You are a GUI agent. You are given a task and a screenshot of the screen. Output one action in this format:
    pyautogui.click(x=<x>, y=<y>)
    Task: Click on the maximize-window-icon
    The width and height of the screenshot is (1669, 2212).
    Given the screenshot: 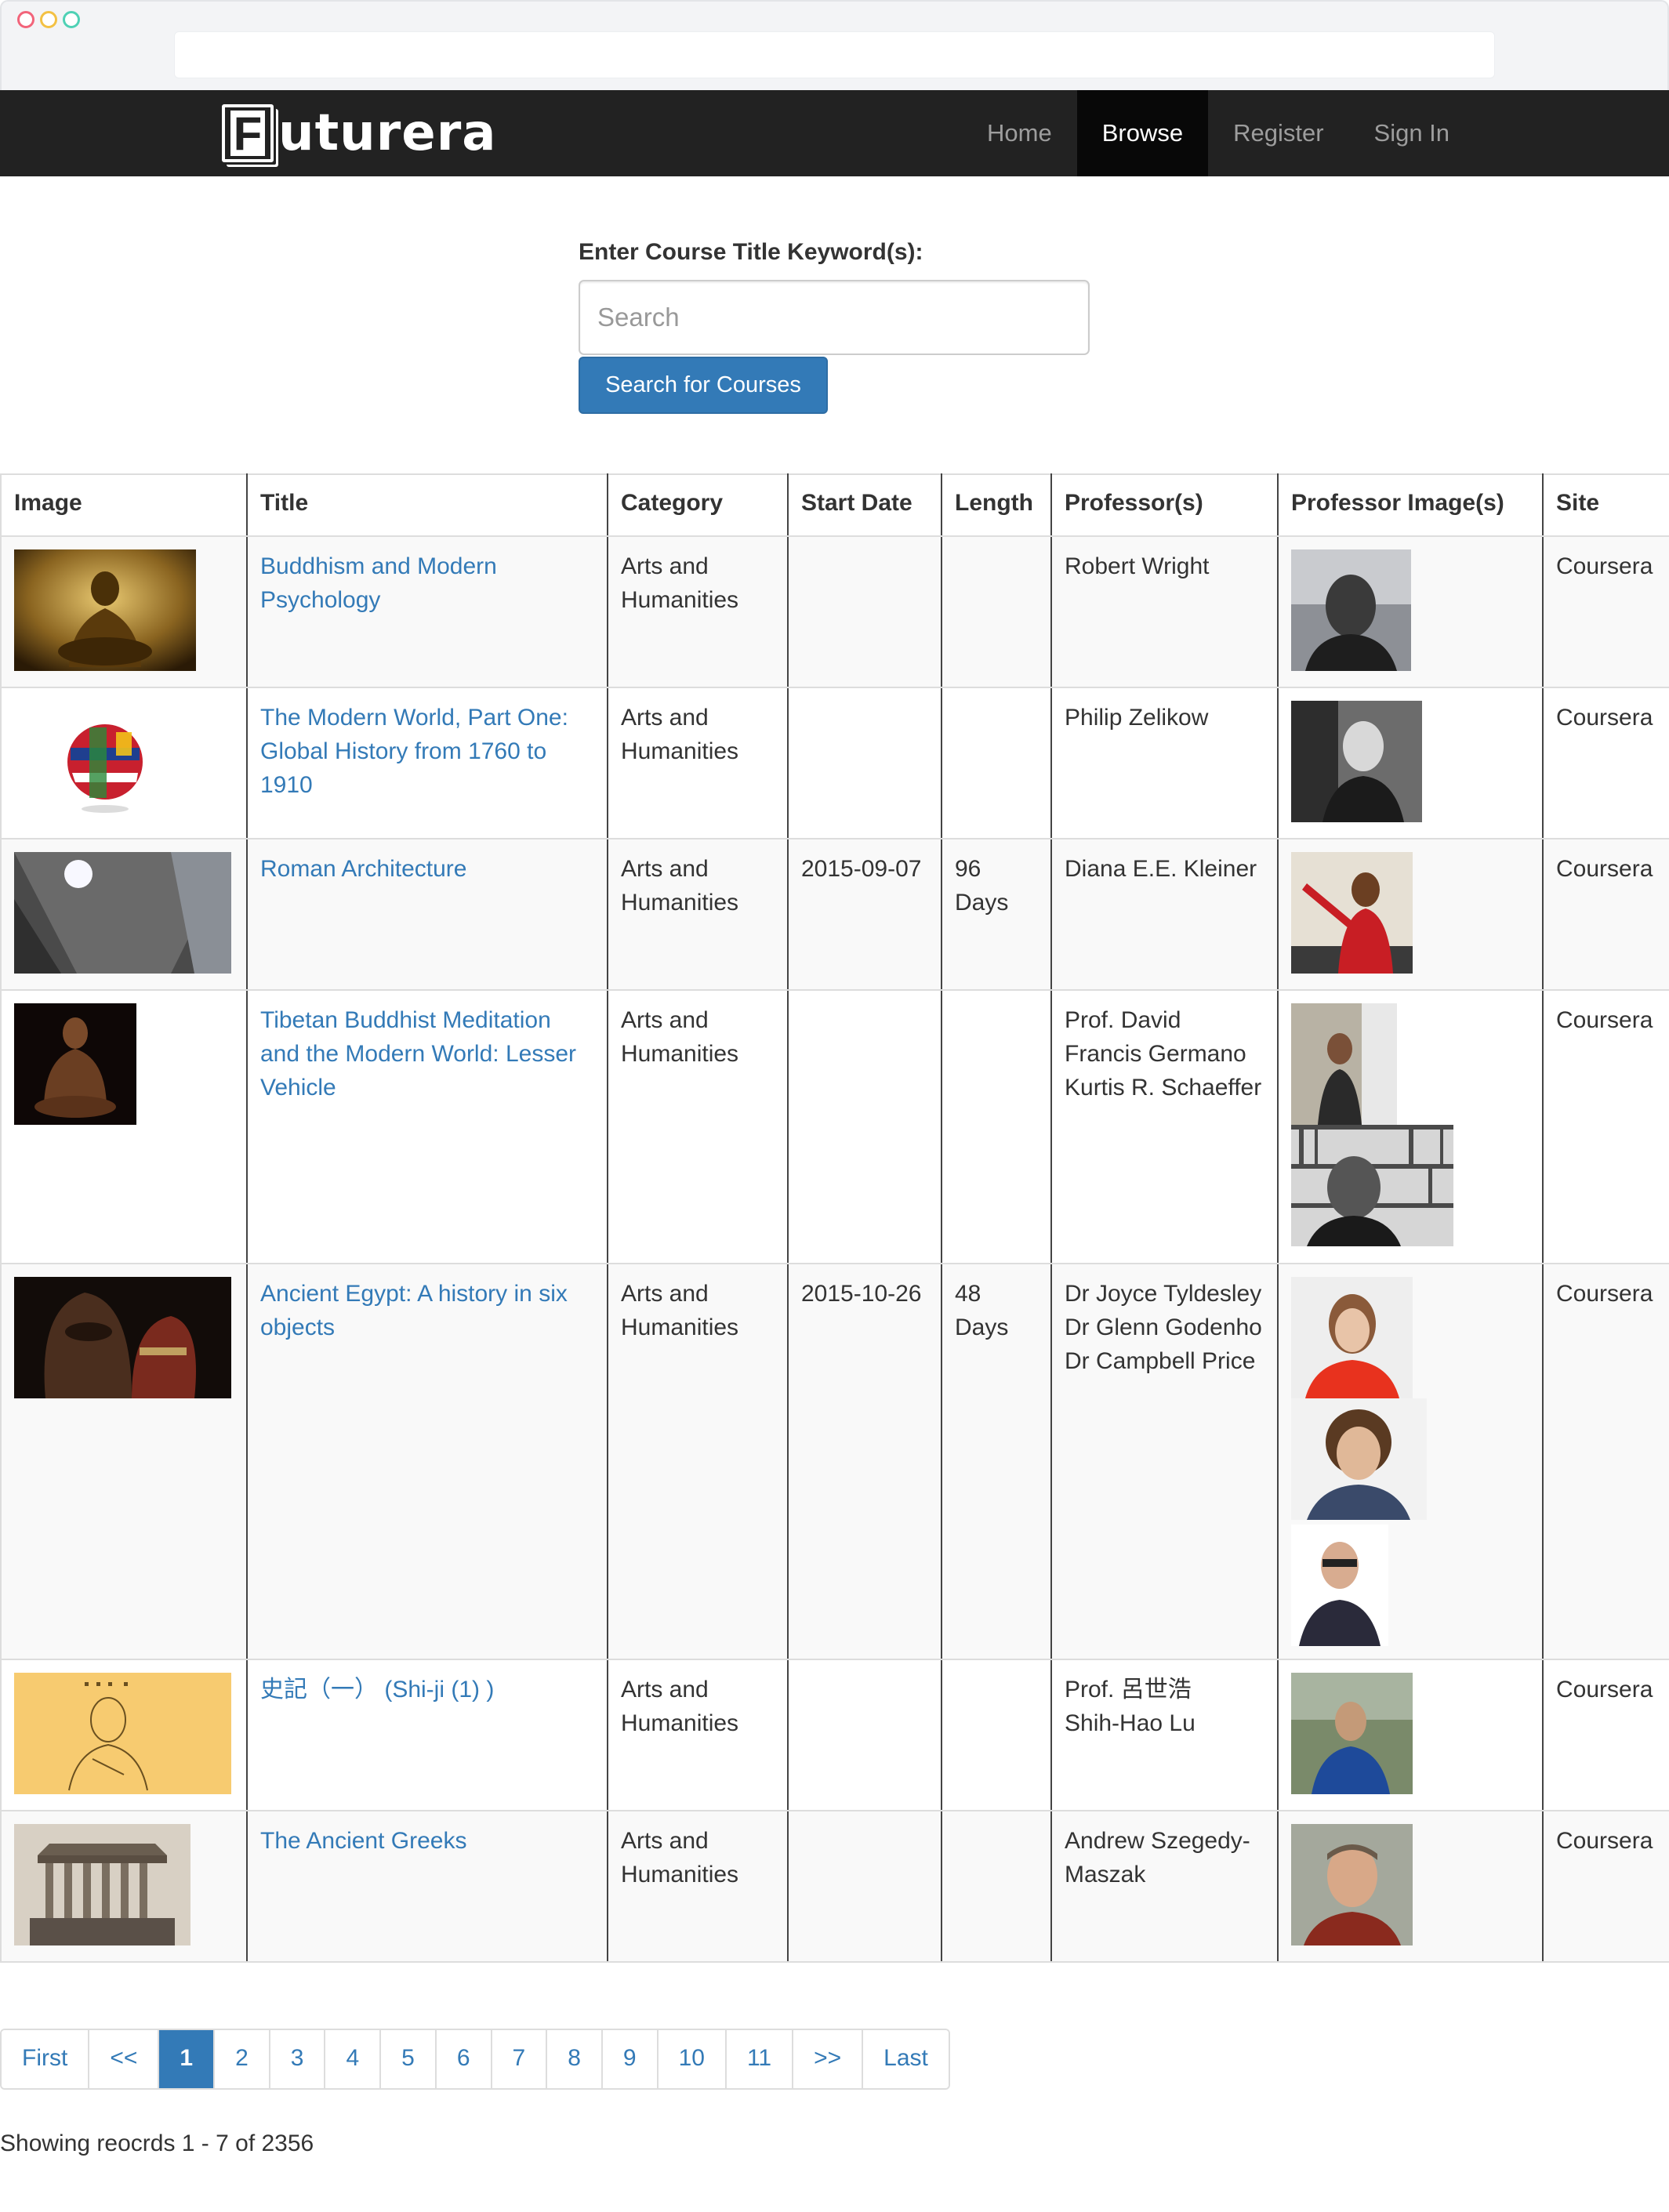 What is the action you would take?
    pyautogui.click(x=71, y=19)
    